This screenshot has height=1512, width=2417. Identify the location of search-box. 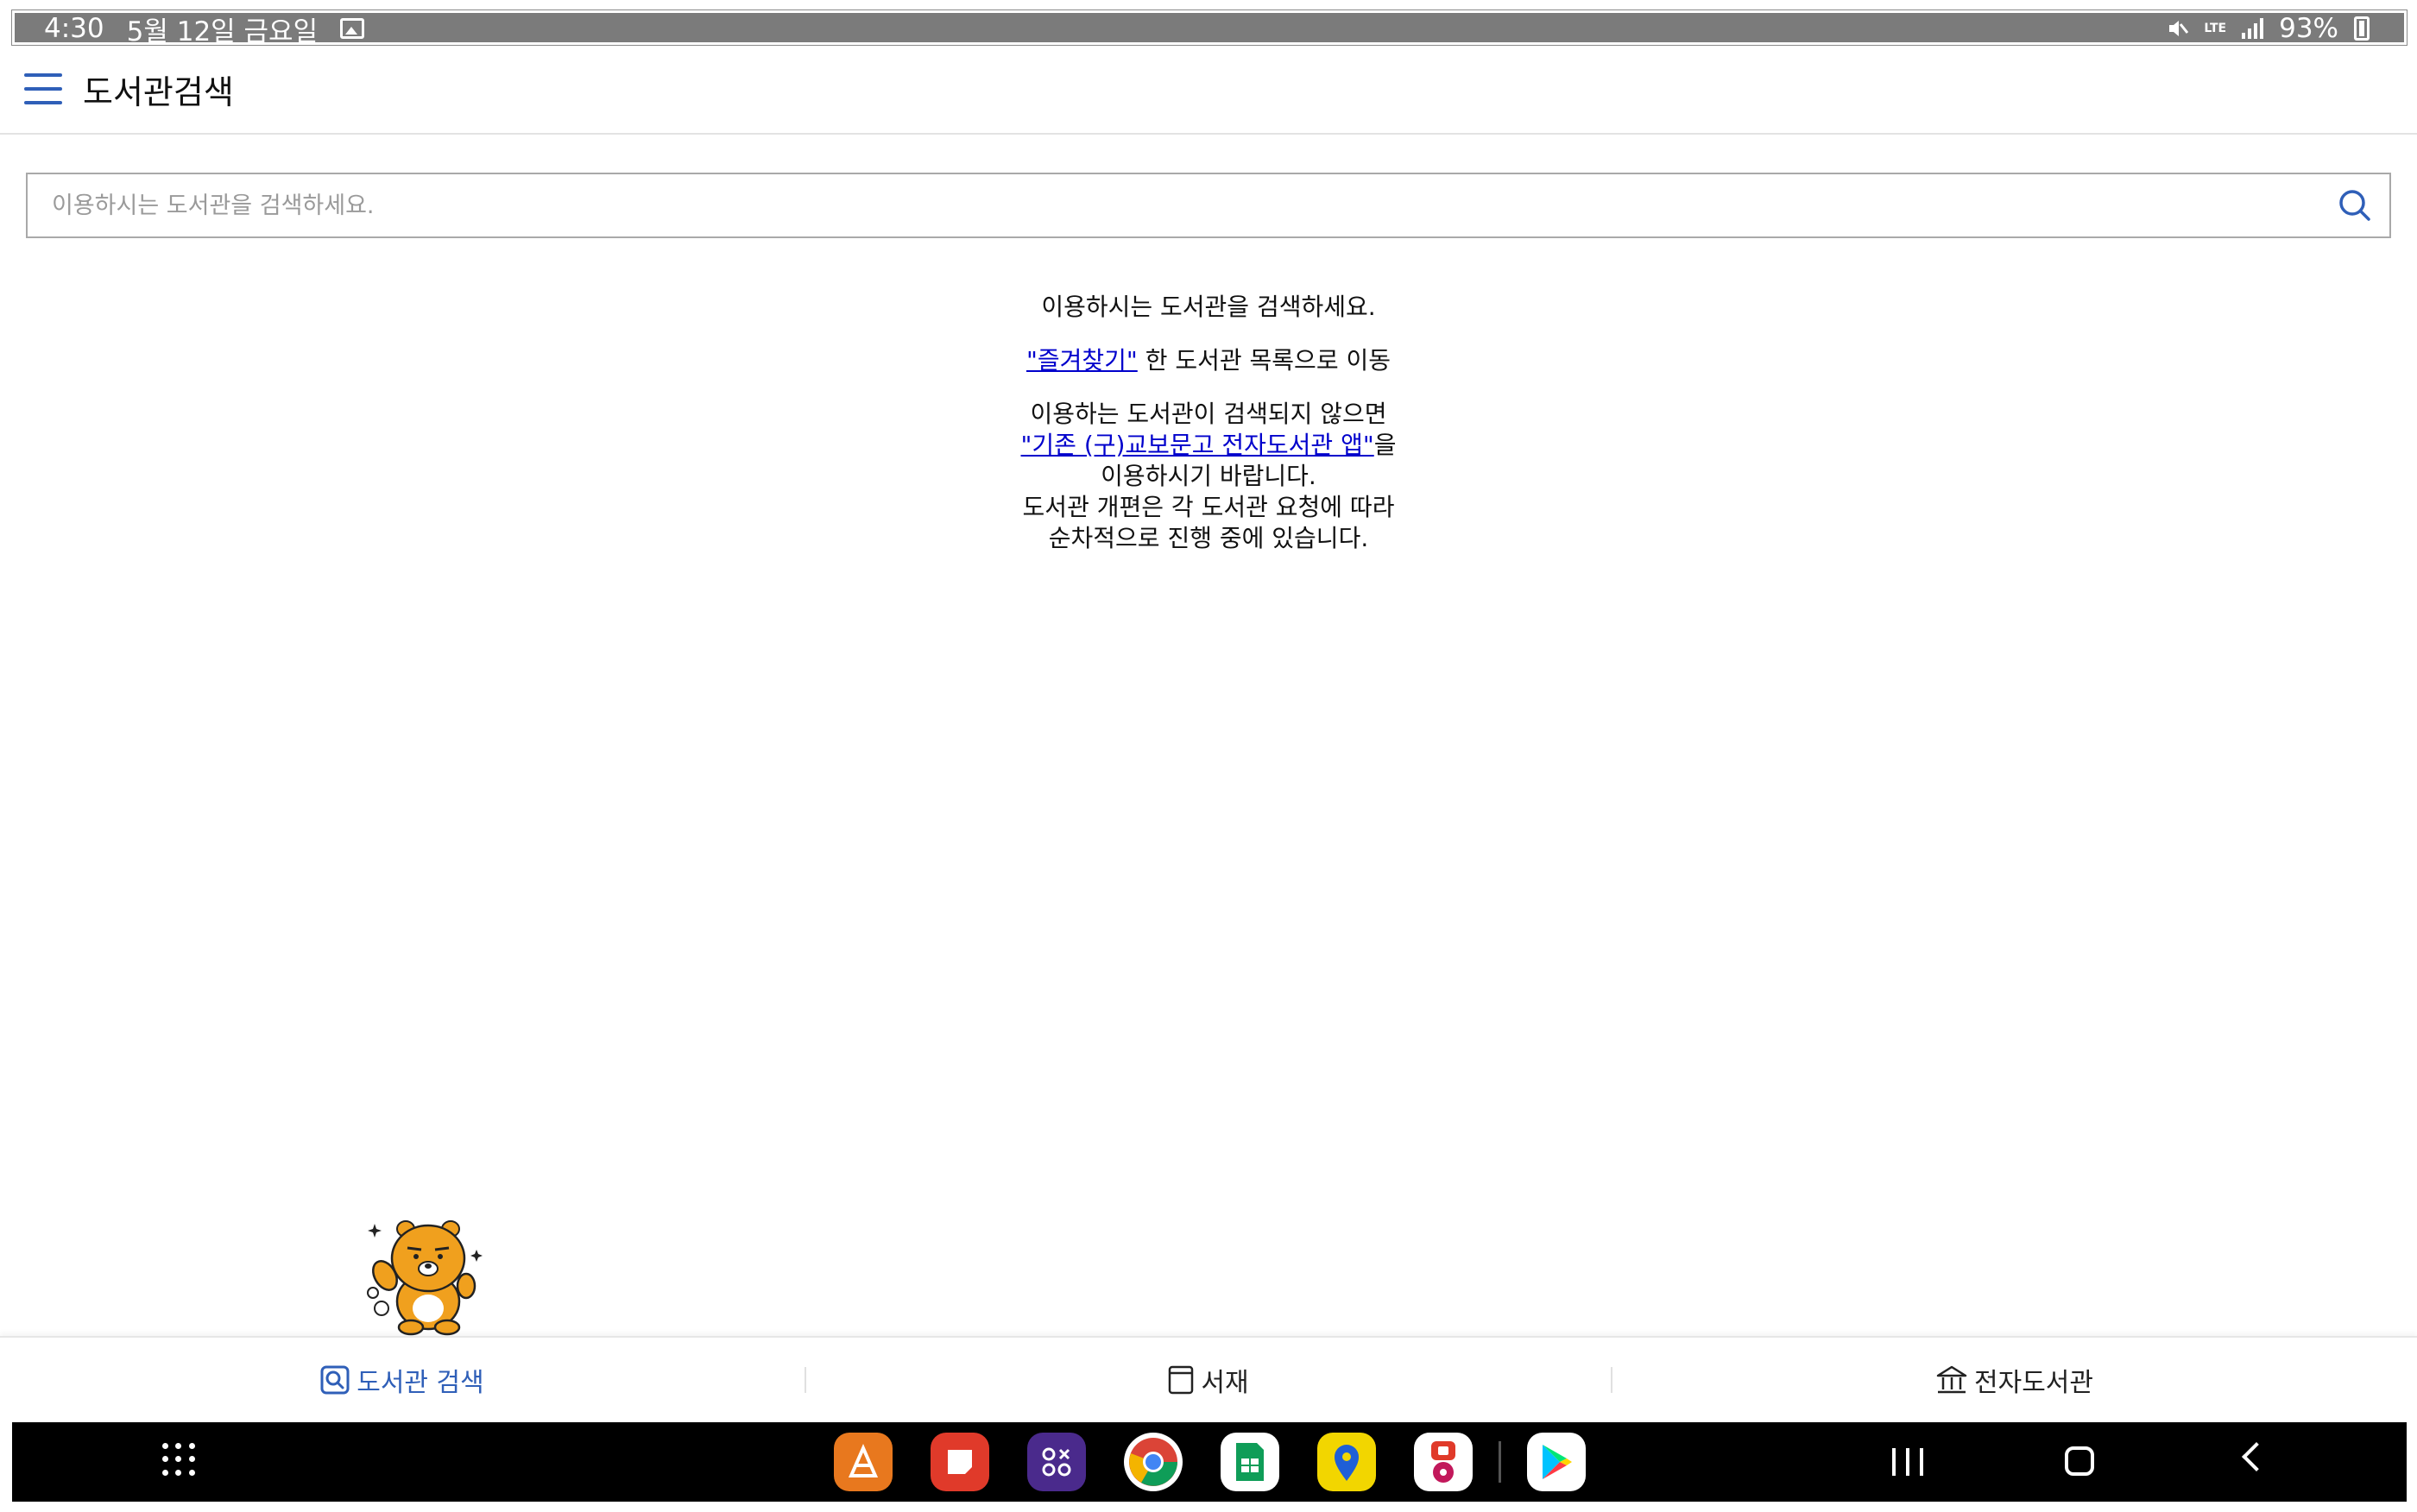
(1208, 206).